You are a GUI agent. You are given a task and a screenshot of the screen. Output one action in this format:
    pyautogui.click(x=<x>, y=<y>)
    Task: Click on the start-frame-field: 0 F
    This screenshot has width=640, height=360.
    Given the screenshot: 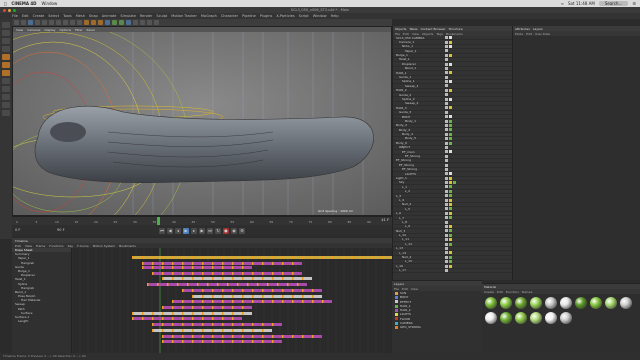 What is the action you would take?
    pyautogui.click(x=17, y=230)
    